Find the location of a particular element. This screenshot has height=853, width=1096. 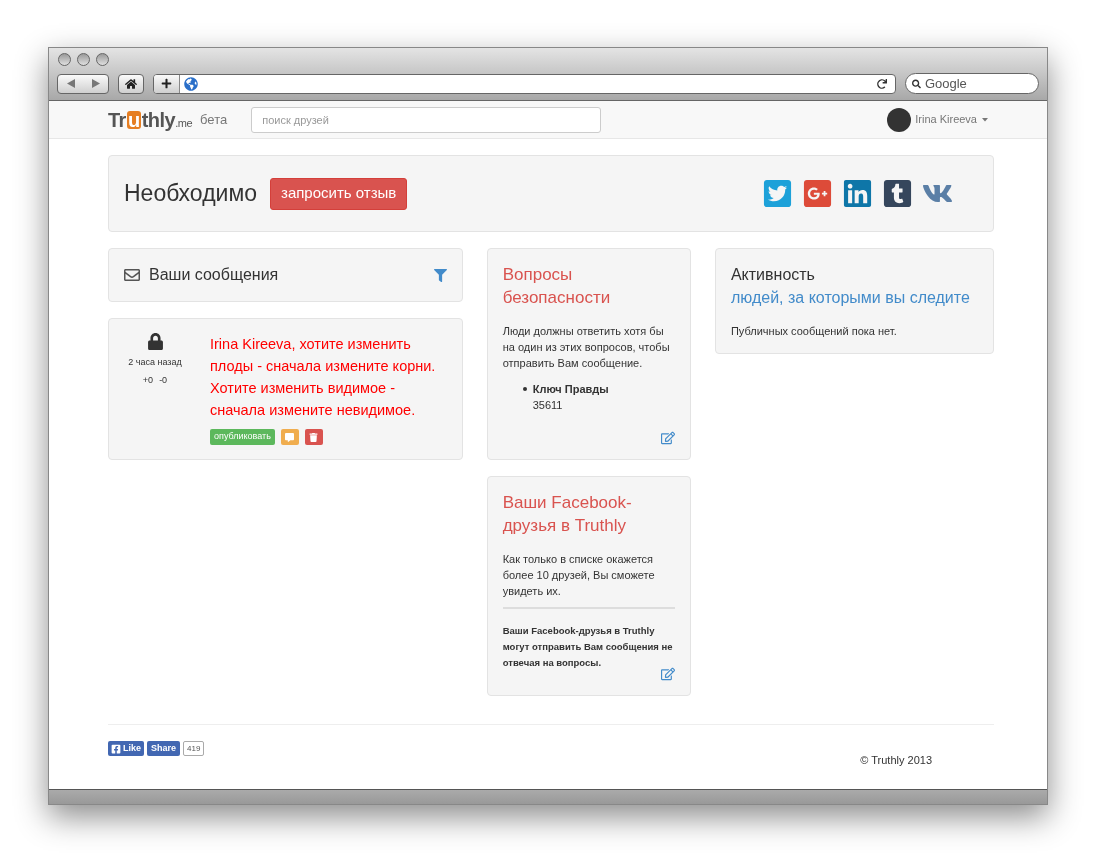

request-feedback-button: запросить отзыв is located at coordinates (339, 193).